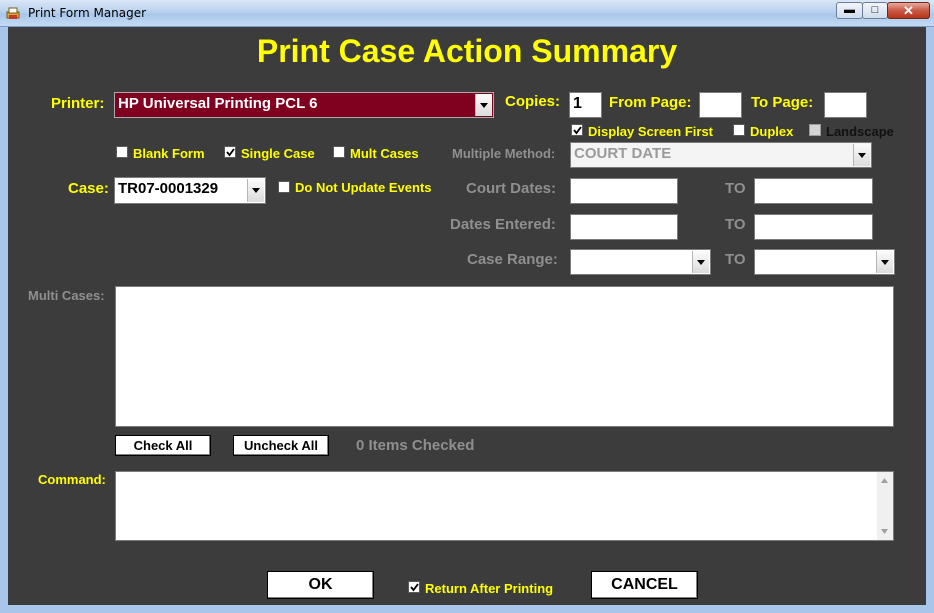 Image resolution: width=934 pixels, height=613 pixels. I want to click on duplex-checkbox, so click(739, 130).